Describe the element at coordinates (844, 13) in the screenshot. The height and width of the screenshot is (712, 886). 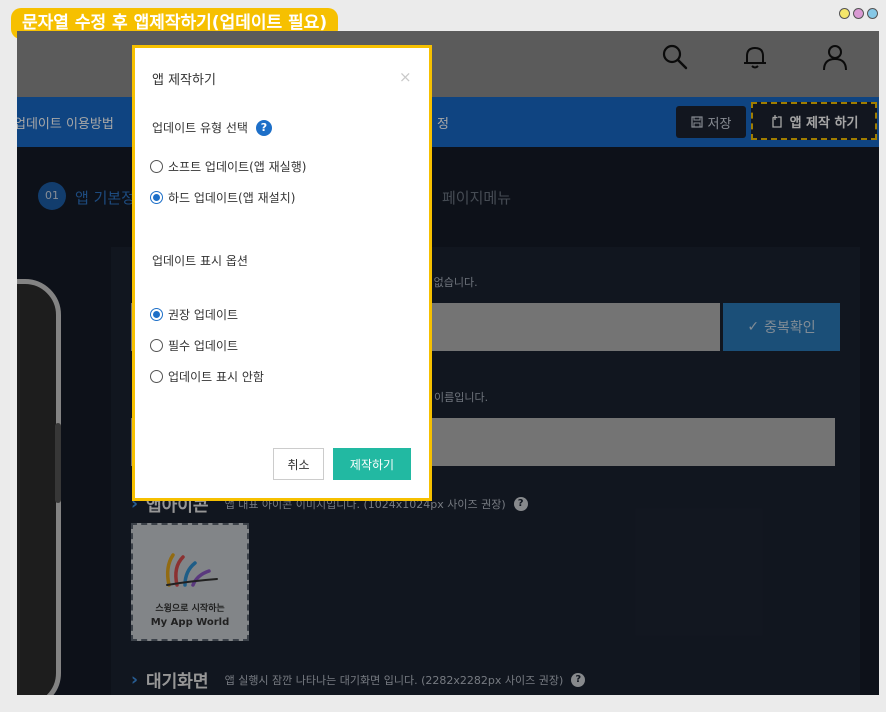
I see `yellow-dot-icon` at that location.